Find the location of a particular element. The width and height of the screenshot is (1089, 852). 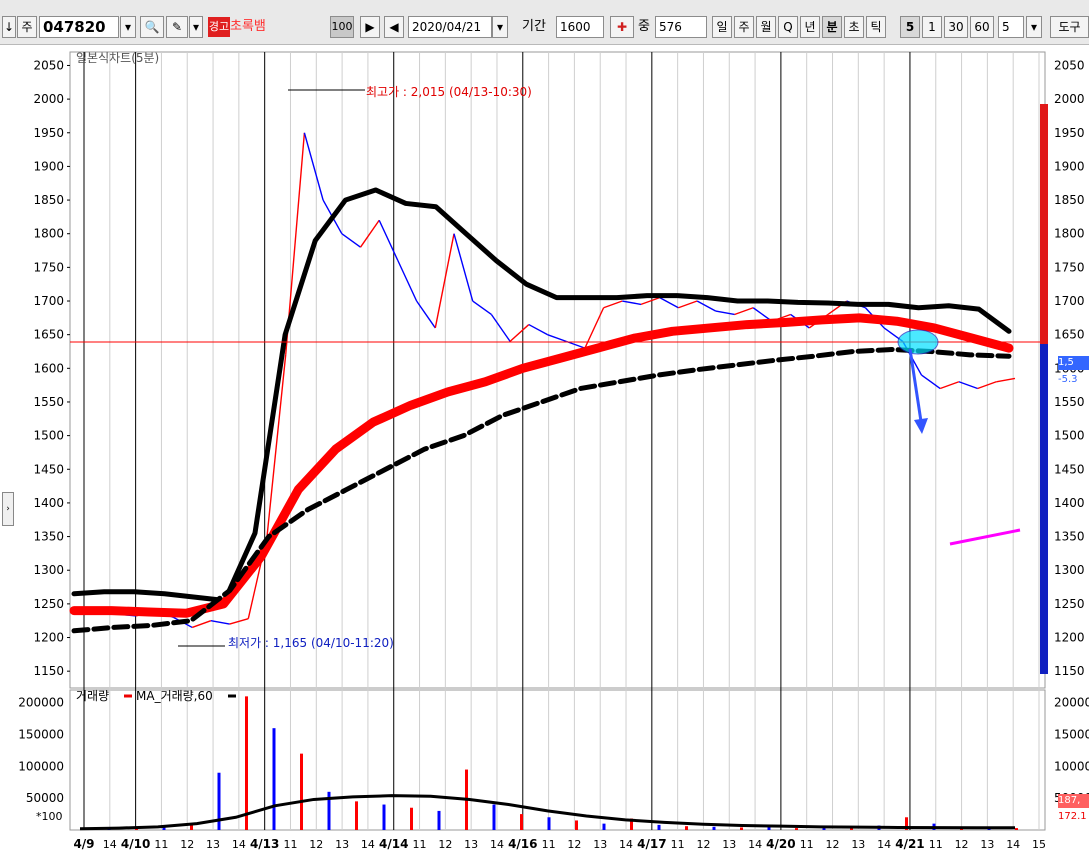

x-tick-label: 4/16 is located at coordinates (522, 844).